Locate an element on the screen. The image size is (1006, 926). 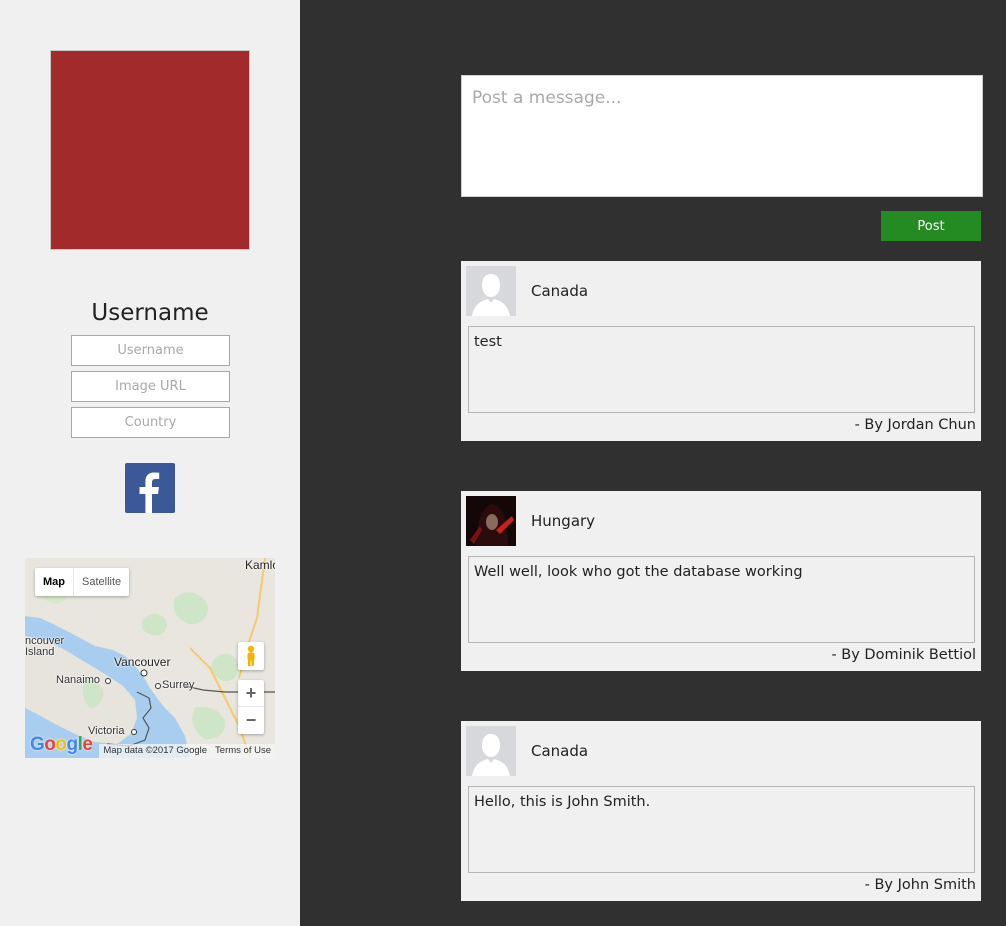
post-body: test is located at coordinates (721, 369).